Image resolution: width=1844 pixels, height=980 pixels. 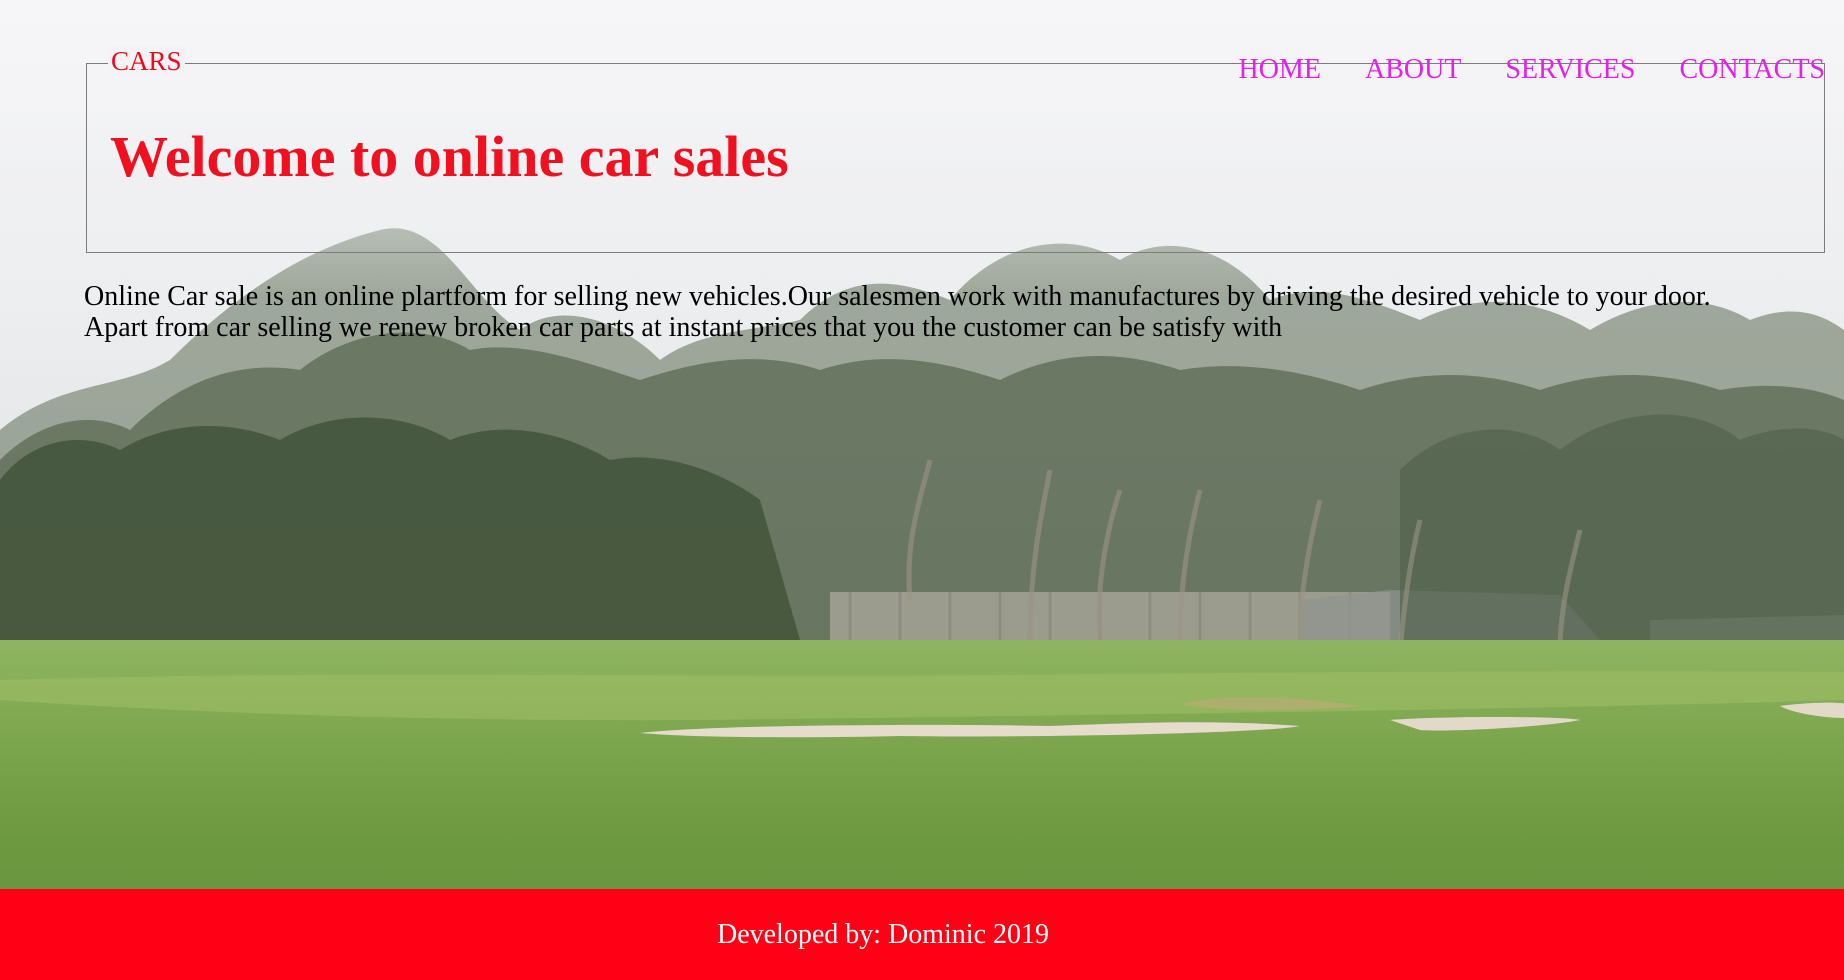 What do you see at coordinates (1752, 70) in the screenshot?
I see `nav-contacts-link: CONTACTS` at bounding box center [1752, 70].